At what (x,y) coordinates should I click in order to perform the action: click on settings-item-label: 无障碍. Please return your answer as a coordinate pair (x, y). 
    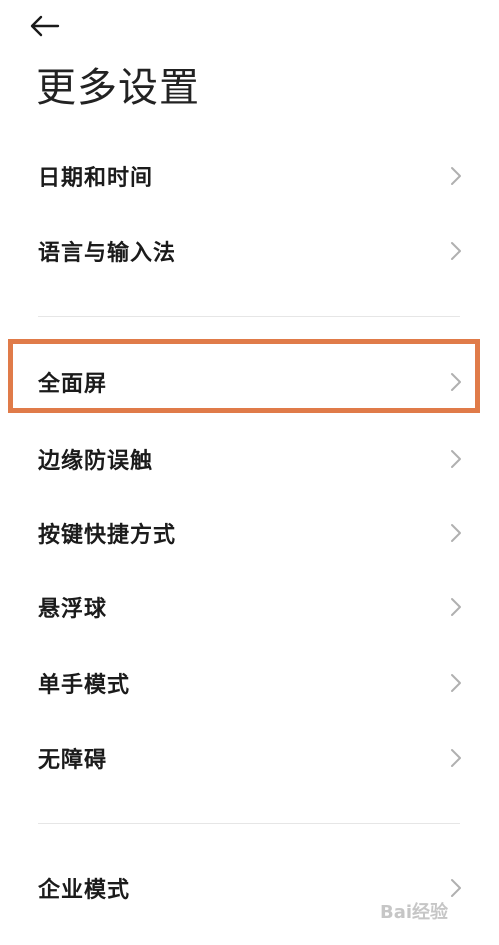
    Looking at the image, I should click on (73, 760).